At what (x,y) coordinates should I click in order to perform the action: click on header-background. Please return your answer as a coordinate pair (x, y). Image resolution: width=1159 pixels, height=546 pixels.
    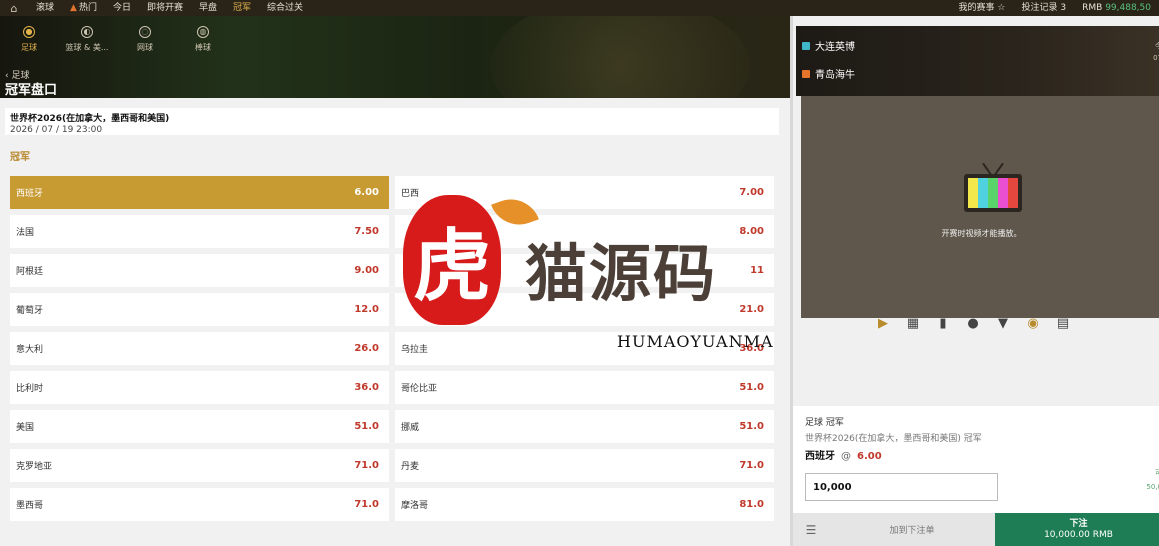
    Looking at the image, I should click on (620, 57).